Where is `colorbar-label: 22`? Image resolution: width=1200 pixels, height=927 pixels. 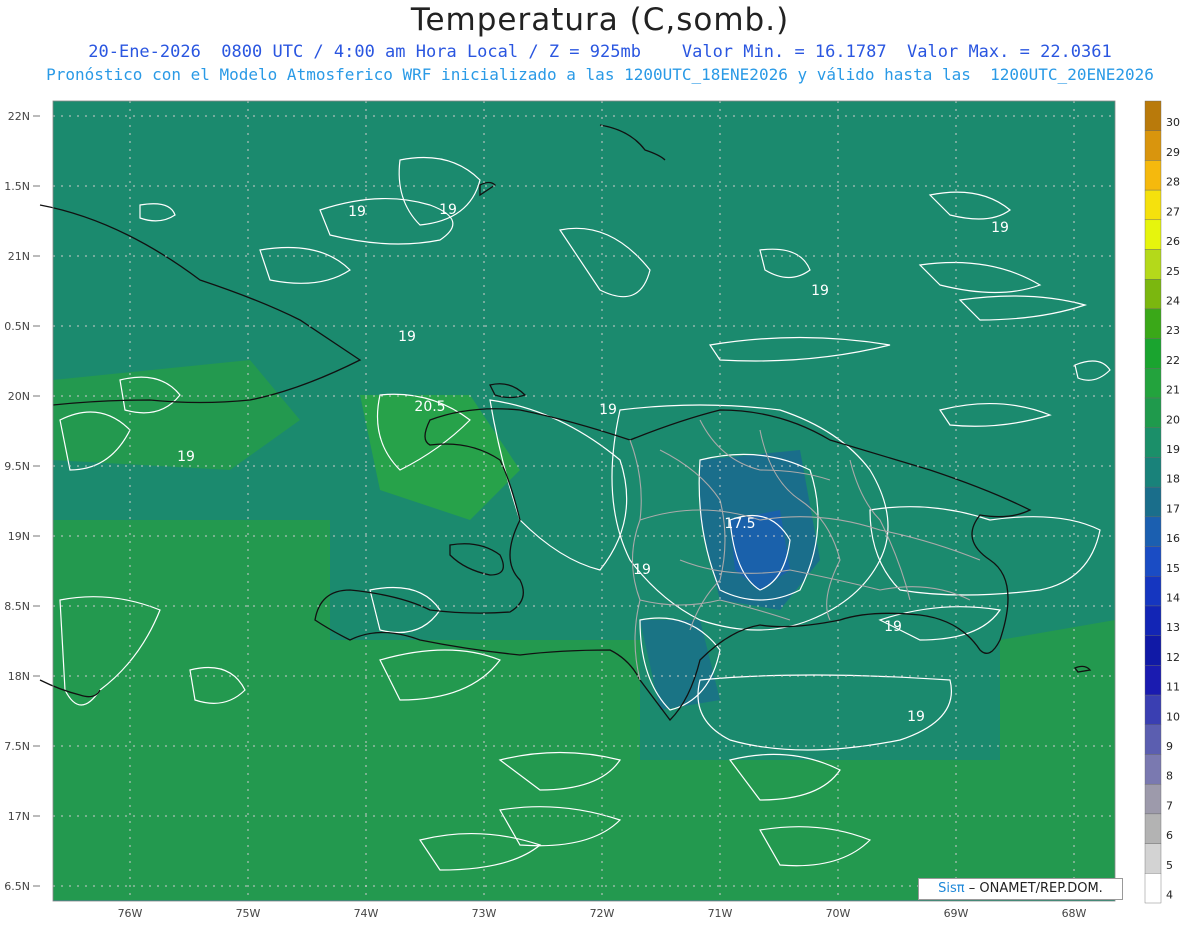
colorbar-label: 22 is located at coordinates (1173, 360).